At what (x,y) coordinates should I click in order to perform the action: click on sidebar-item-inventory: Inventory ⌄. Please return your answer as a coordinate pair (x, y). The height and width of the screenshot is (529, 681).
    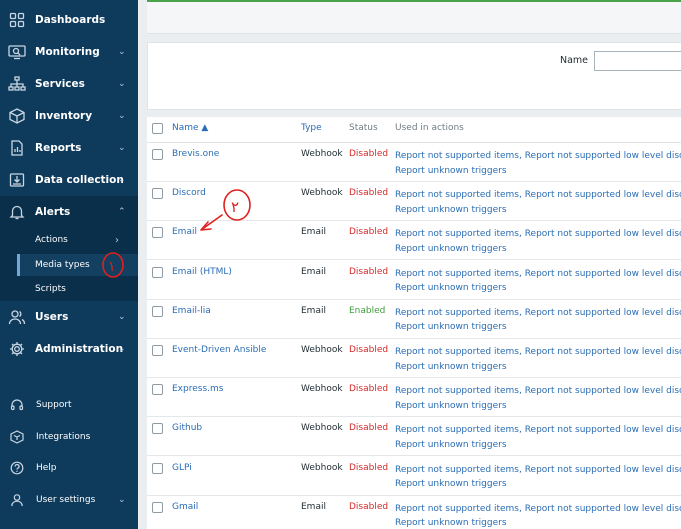
    Looking at the image, I should click on (69, 116).